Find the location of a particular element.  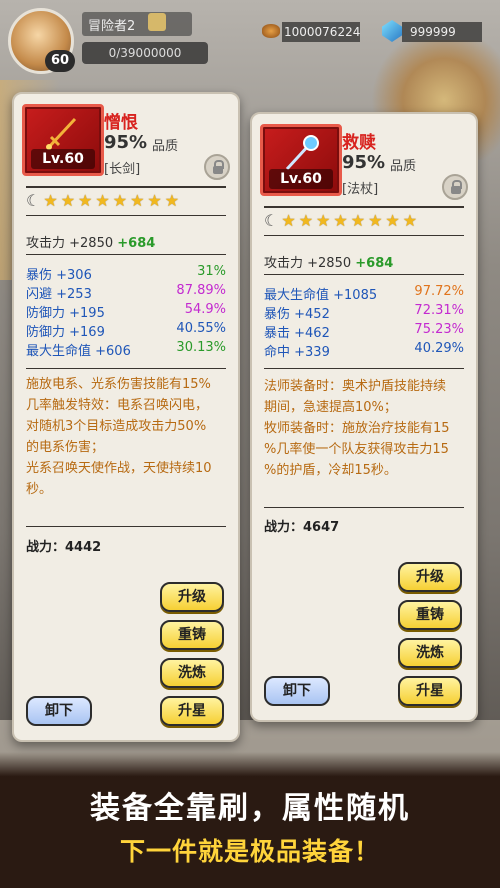

item-type: [法杖] is located at coordinates (360, 189).